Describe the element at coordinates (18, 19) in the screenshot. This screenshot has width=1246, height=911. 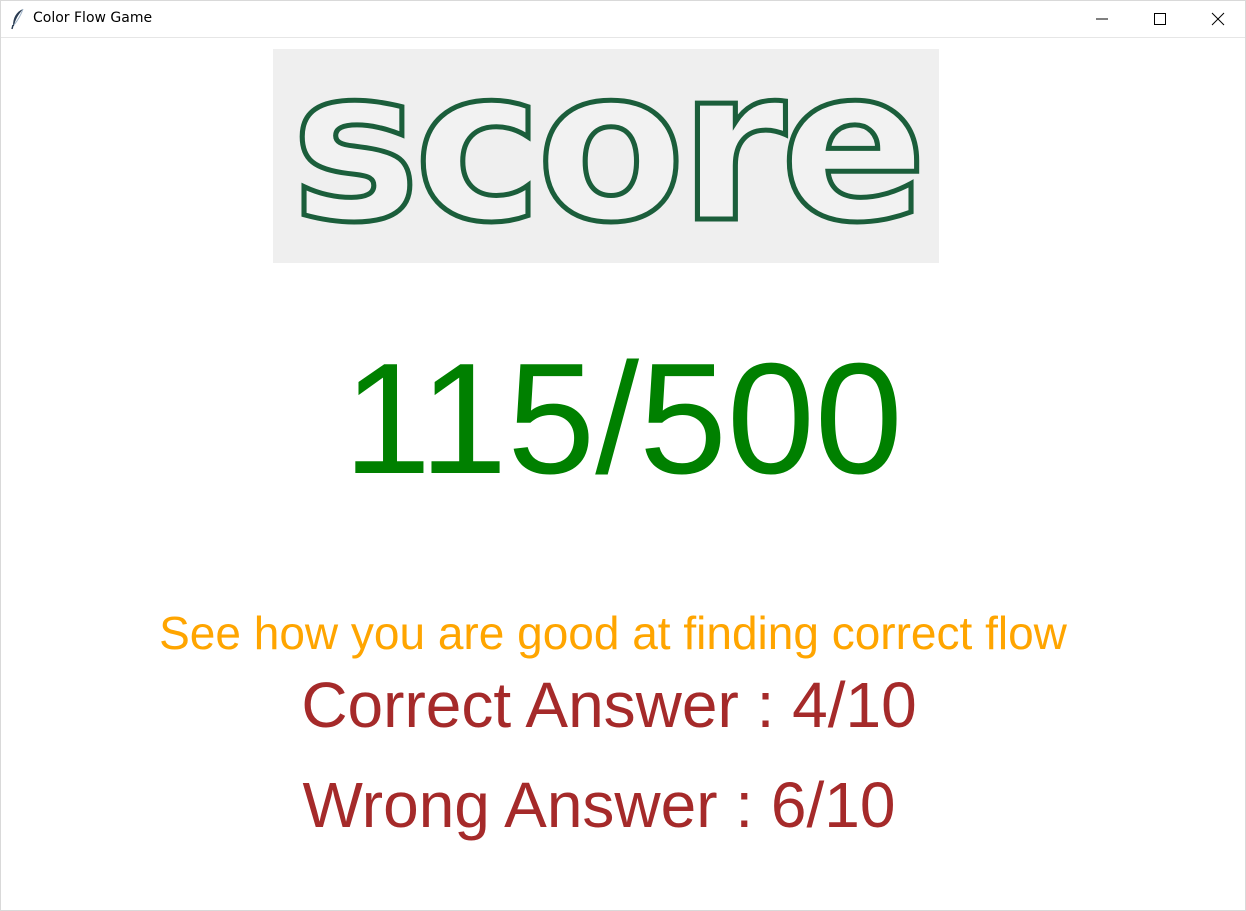
I see `feather-icon` at that location.